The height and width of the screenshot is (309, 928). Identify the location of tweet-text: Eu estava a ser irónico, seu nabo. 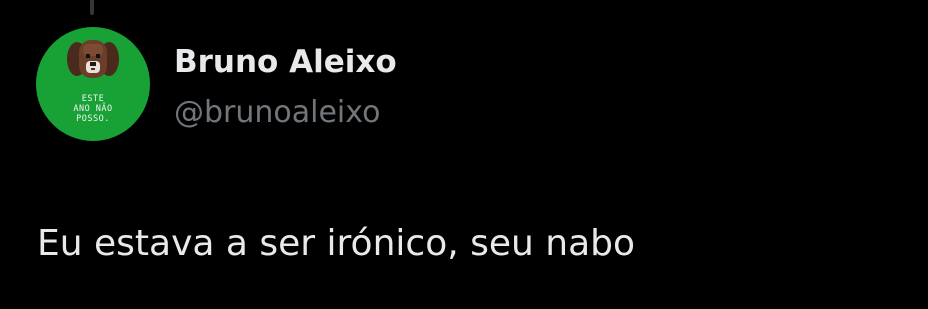
(336, 243).